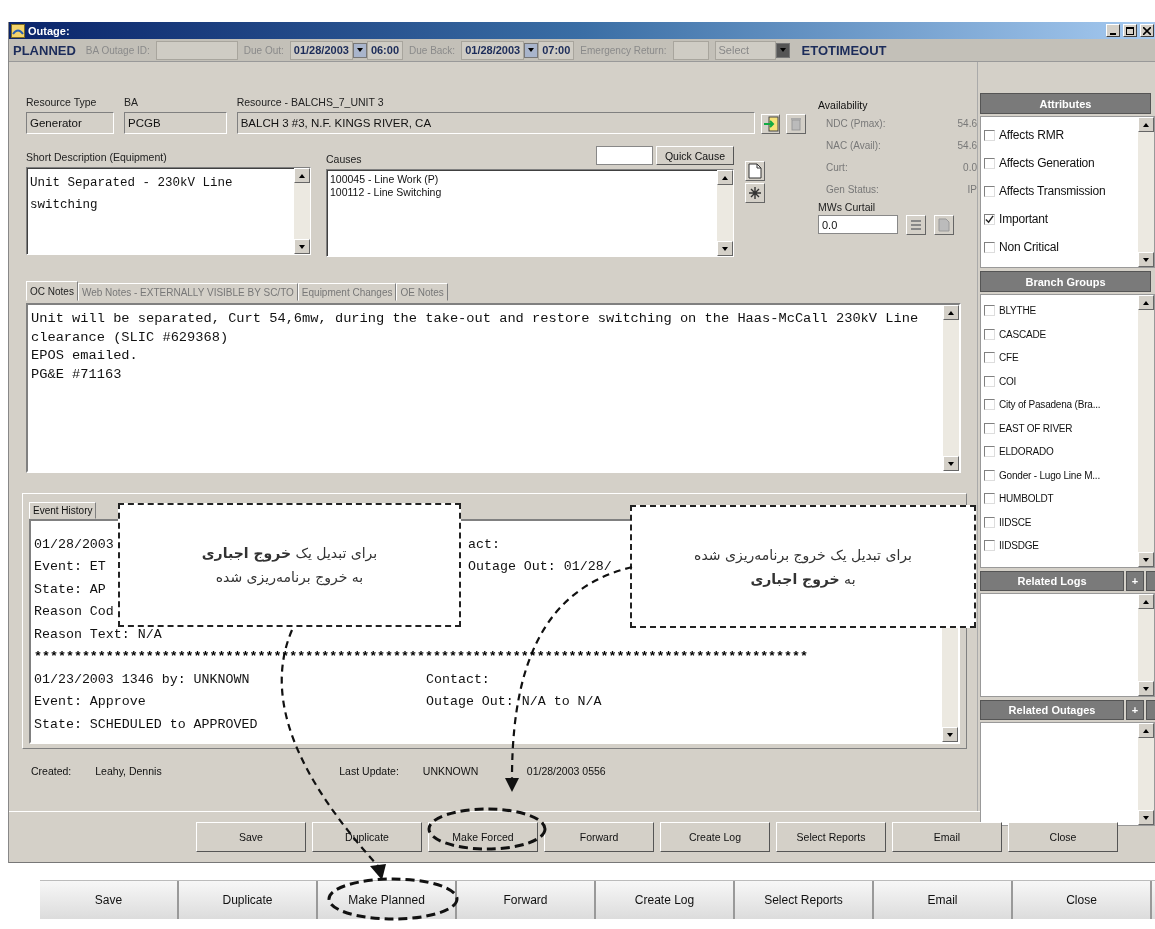 The height and width of the screenshot is (929, 1155). I want to click on checkbox-label: ELDORADO, so click(1026, 452).